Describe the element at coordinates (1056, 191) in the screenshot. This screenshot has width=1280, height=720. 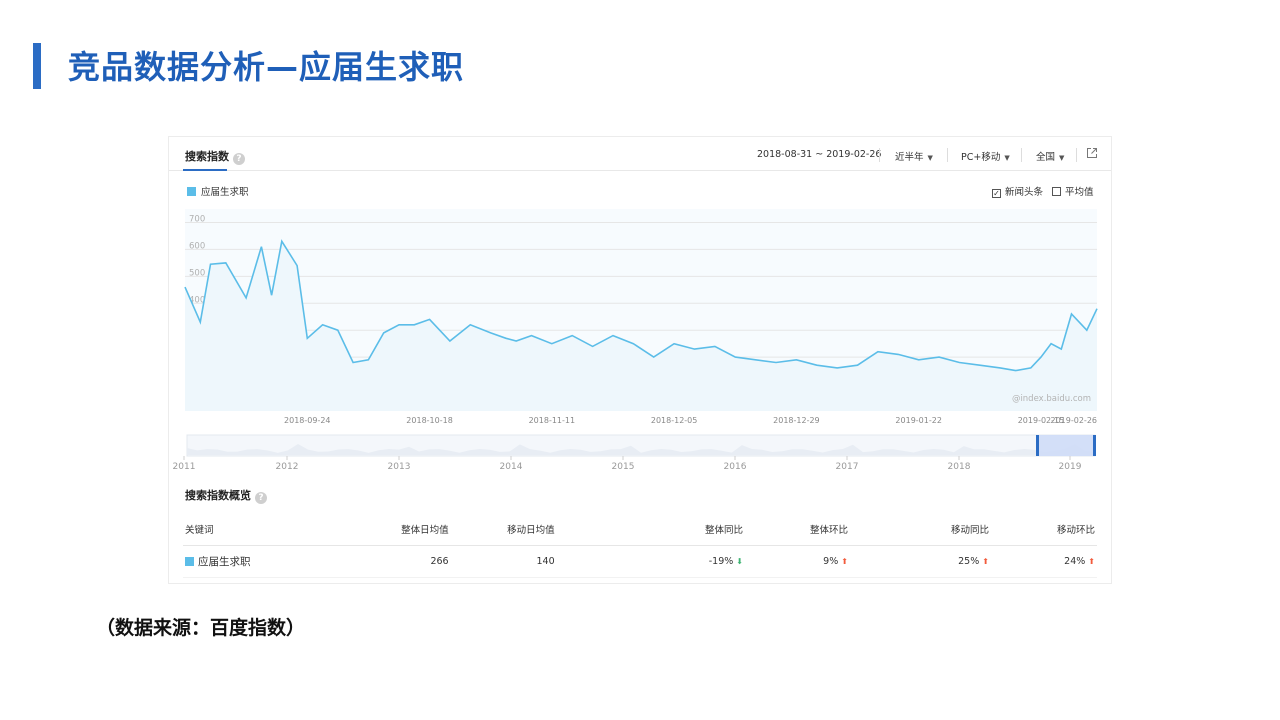
I see `checkbox-empty-icon` at that location.